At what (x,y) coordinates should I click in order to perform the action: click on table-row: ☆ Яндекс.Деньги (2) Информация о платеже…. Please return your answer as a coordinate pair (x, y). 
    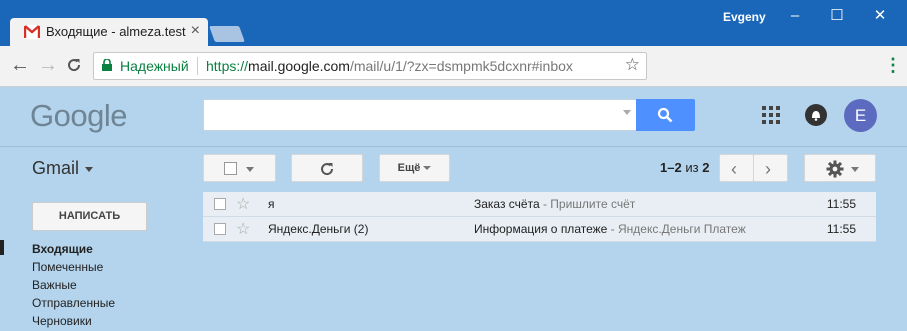
    Looking at the image, I should click on (539, 229).